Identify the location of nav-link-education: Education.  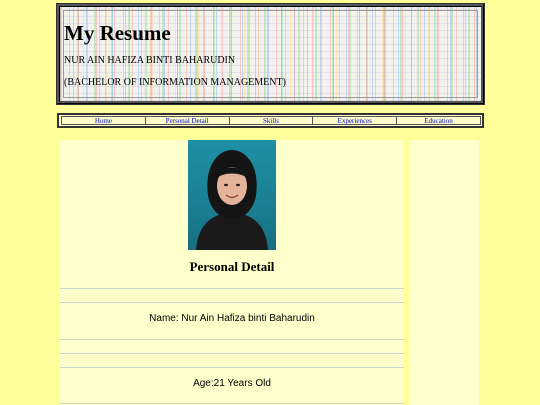
(438, 120).